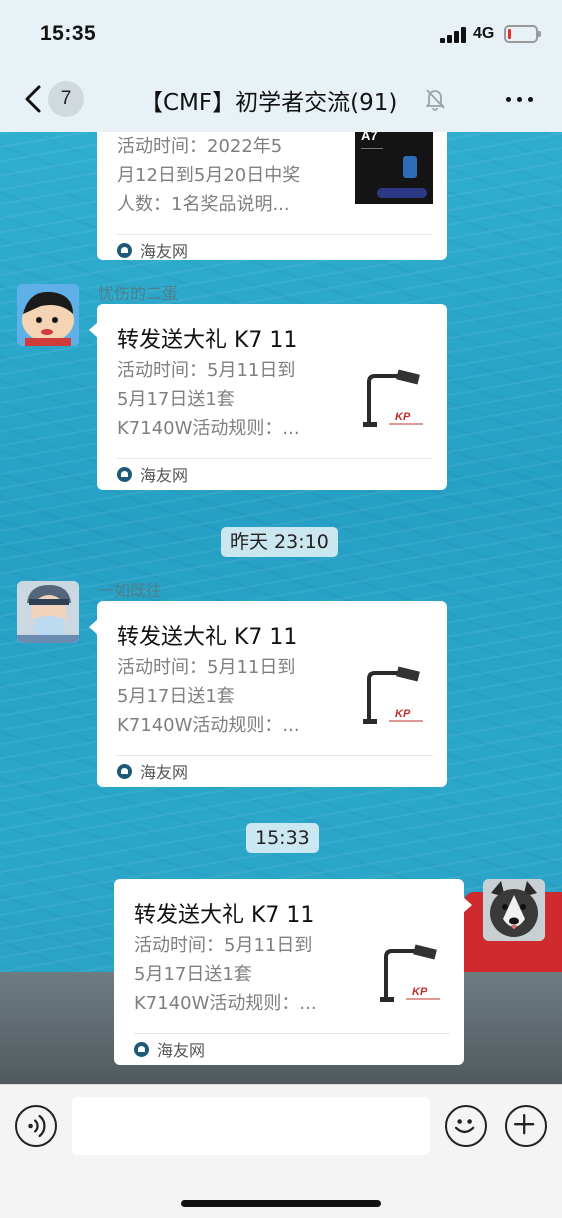 This screenshot has height=1218, width=562. What do you see at coordinates (453, 35) in the screenshot?
I see `signal-icon` at bounding box center [453, 35].